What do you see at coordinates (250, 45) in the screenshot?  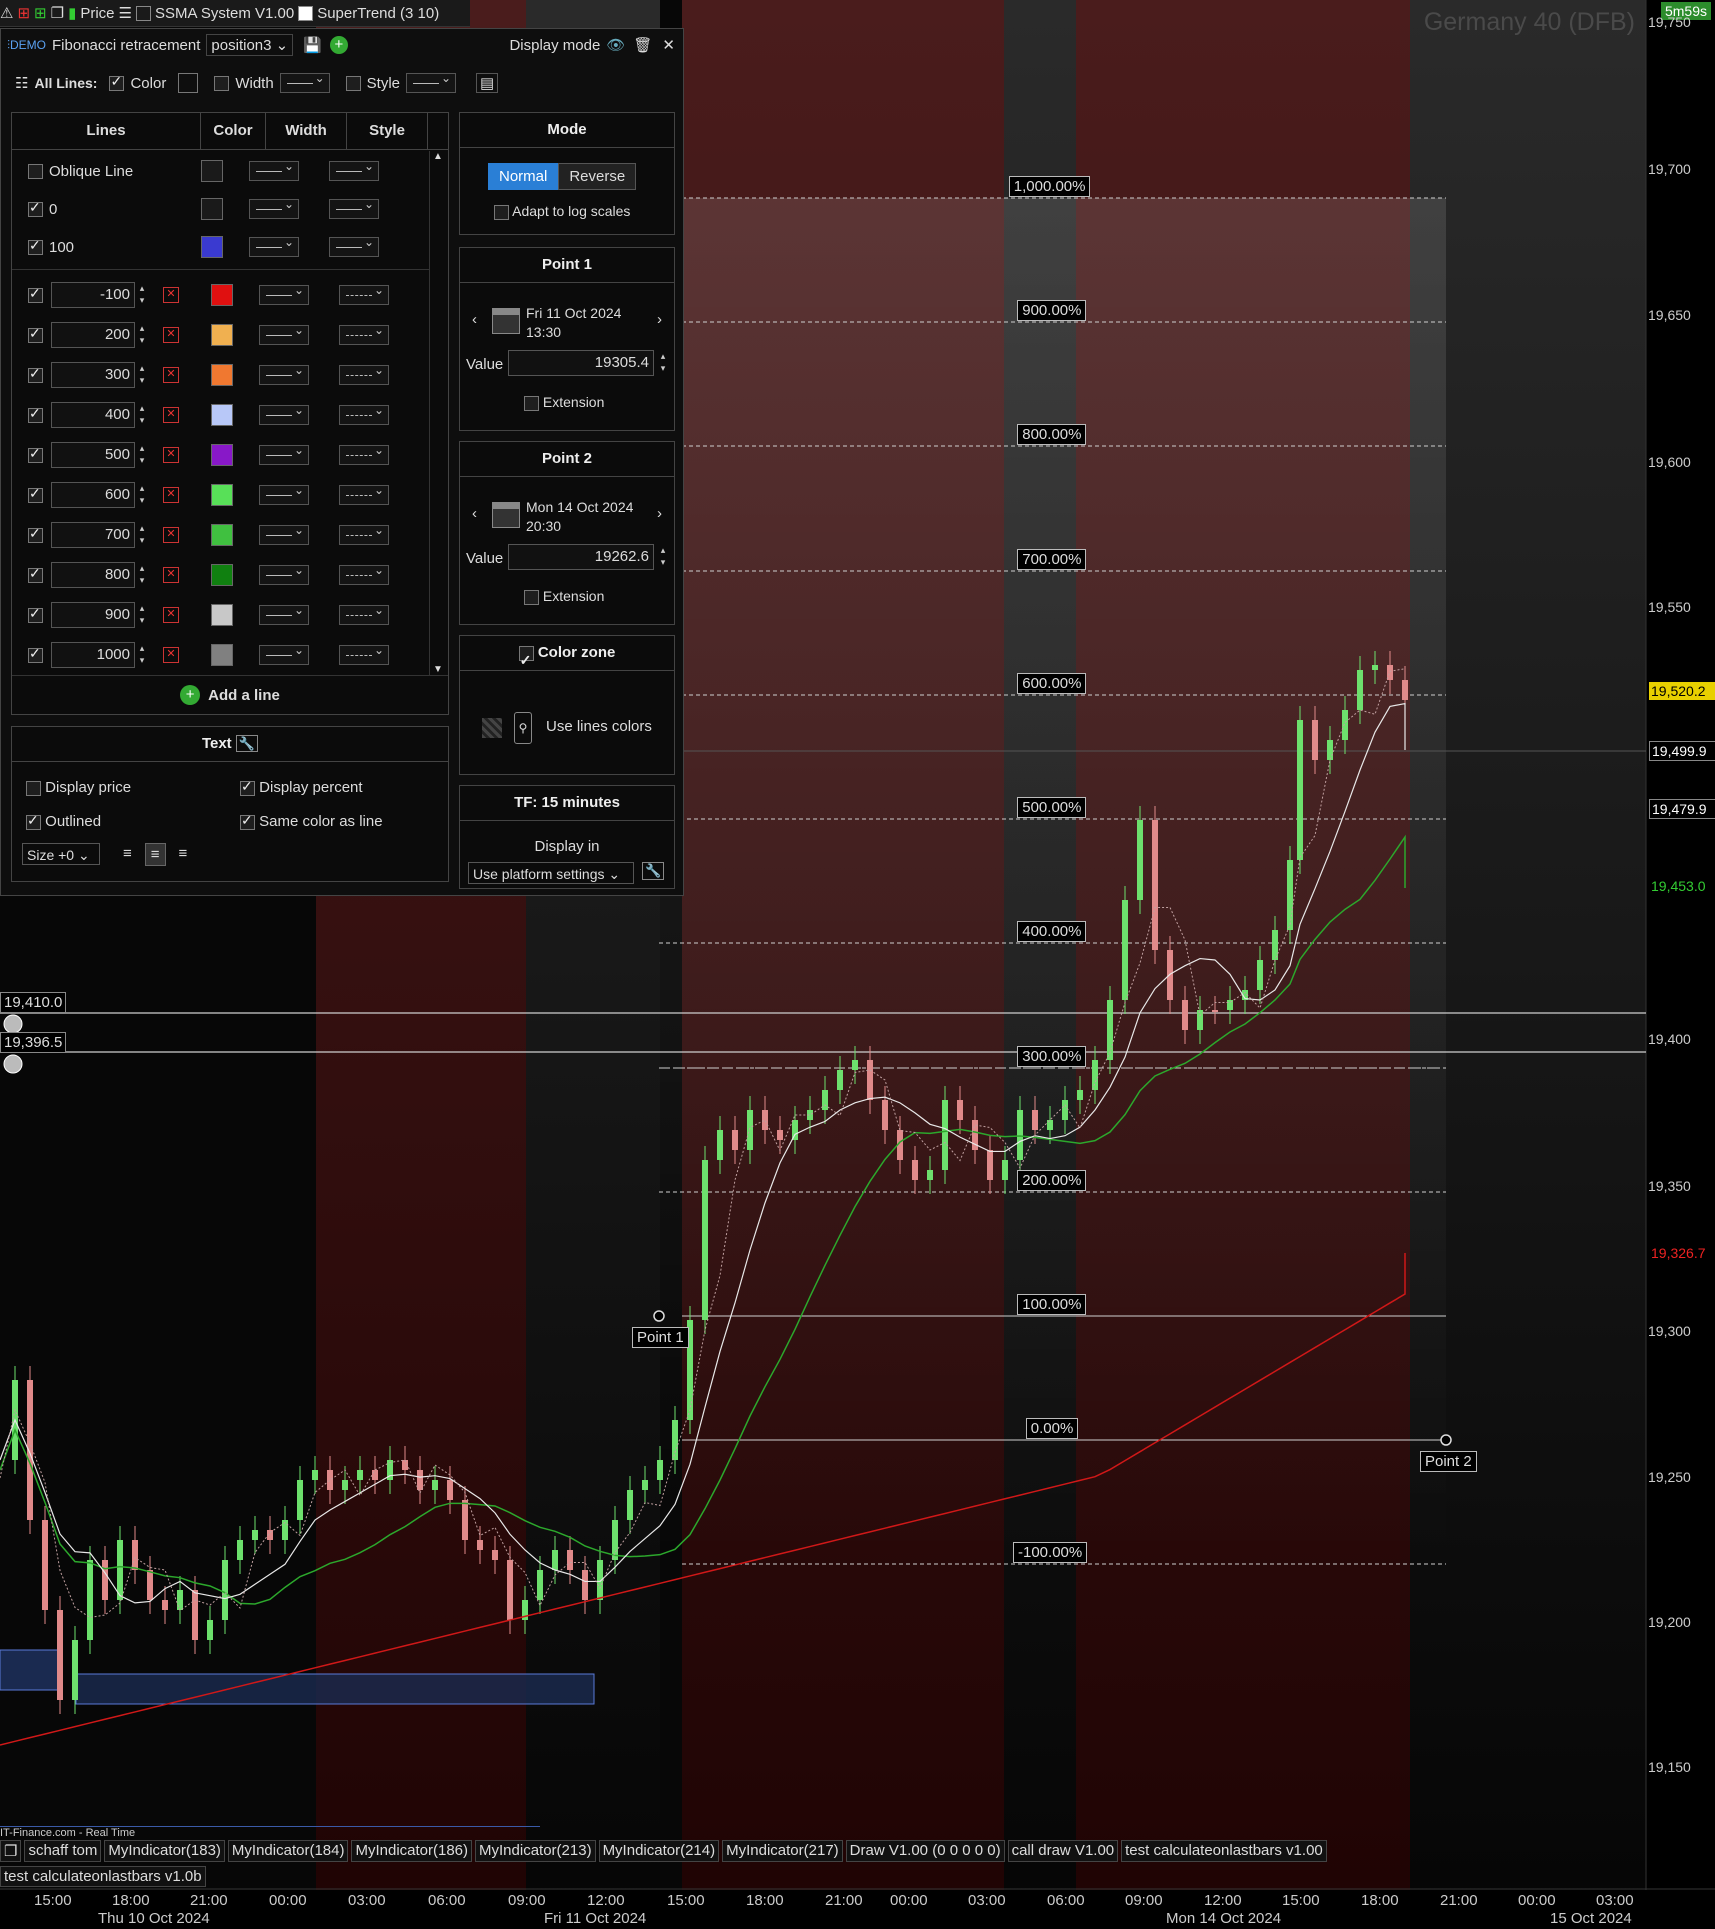 I see `preset-select: position3 ⌄` at bounding box center [250, 45].